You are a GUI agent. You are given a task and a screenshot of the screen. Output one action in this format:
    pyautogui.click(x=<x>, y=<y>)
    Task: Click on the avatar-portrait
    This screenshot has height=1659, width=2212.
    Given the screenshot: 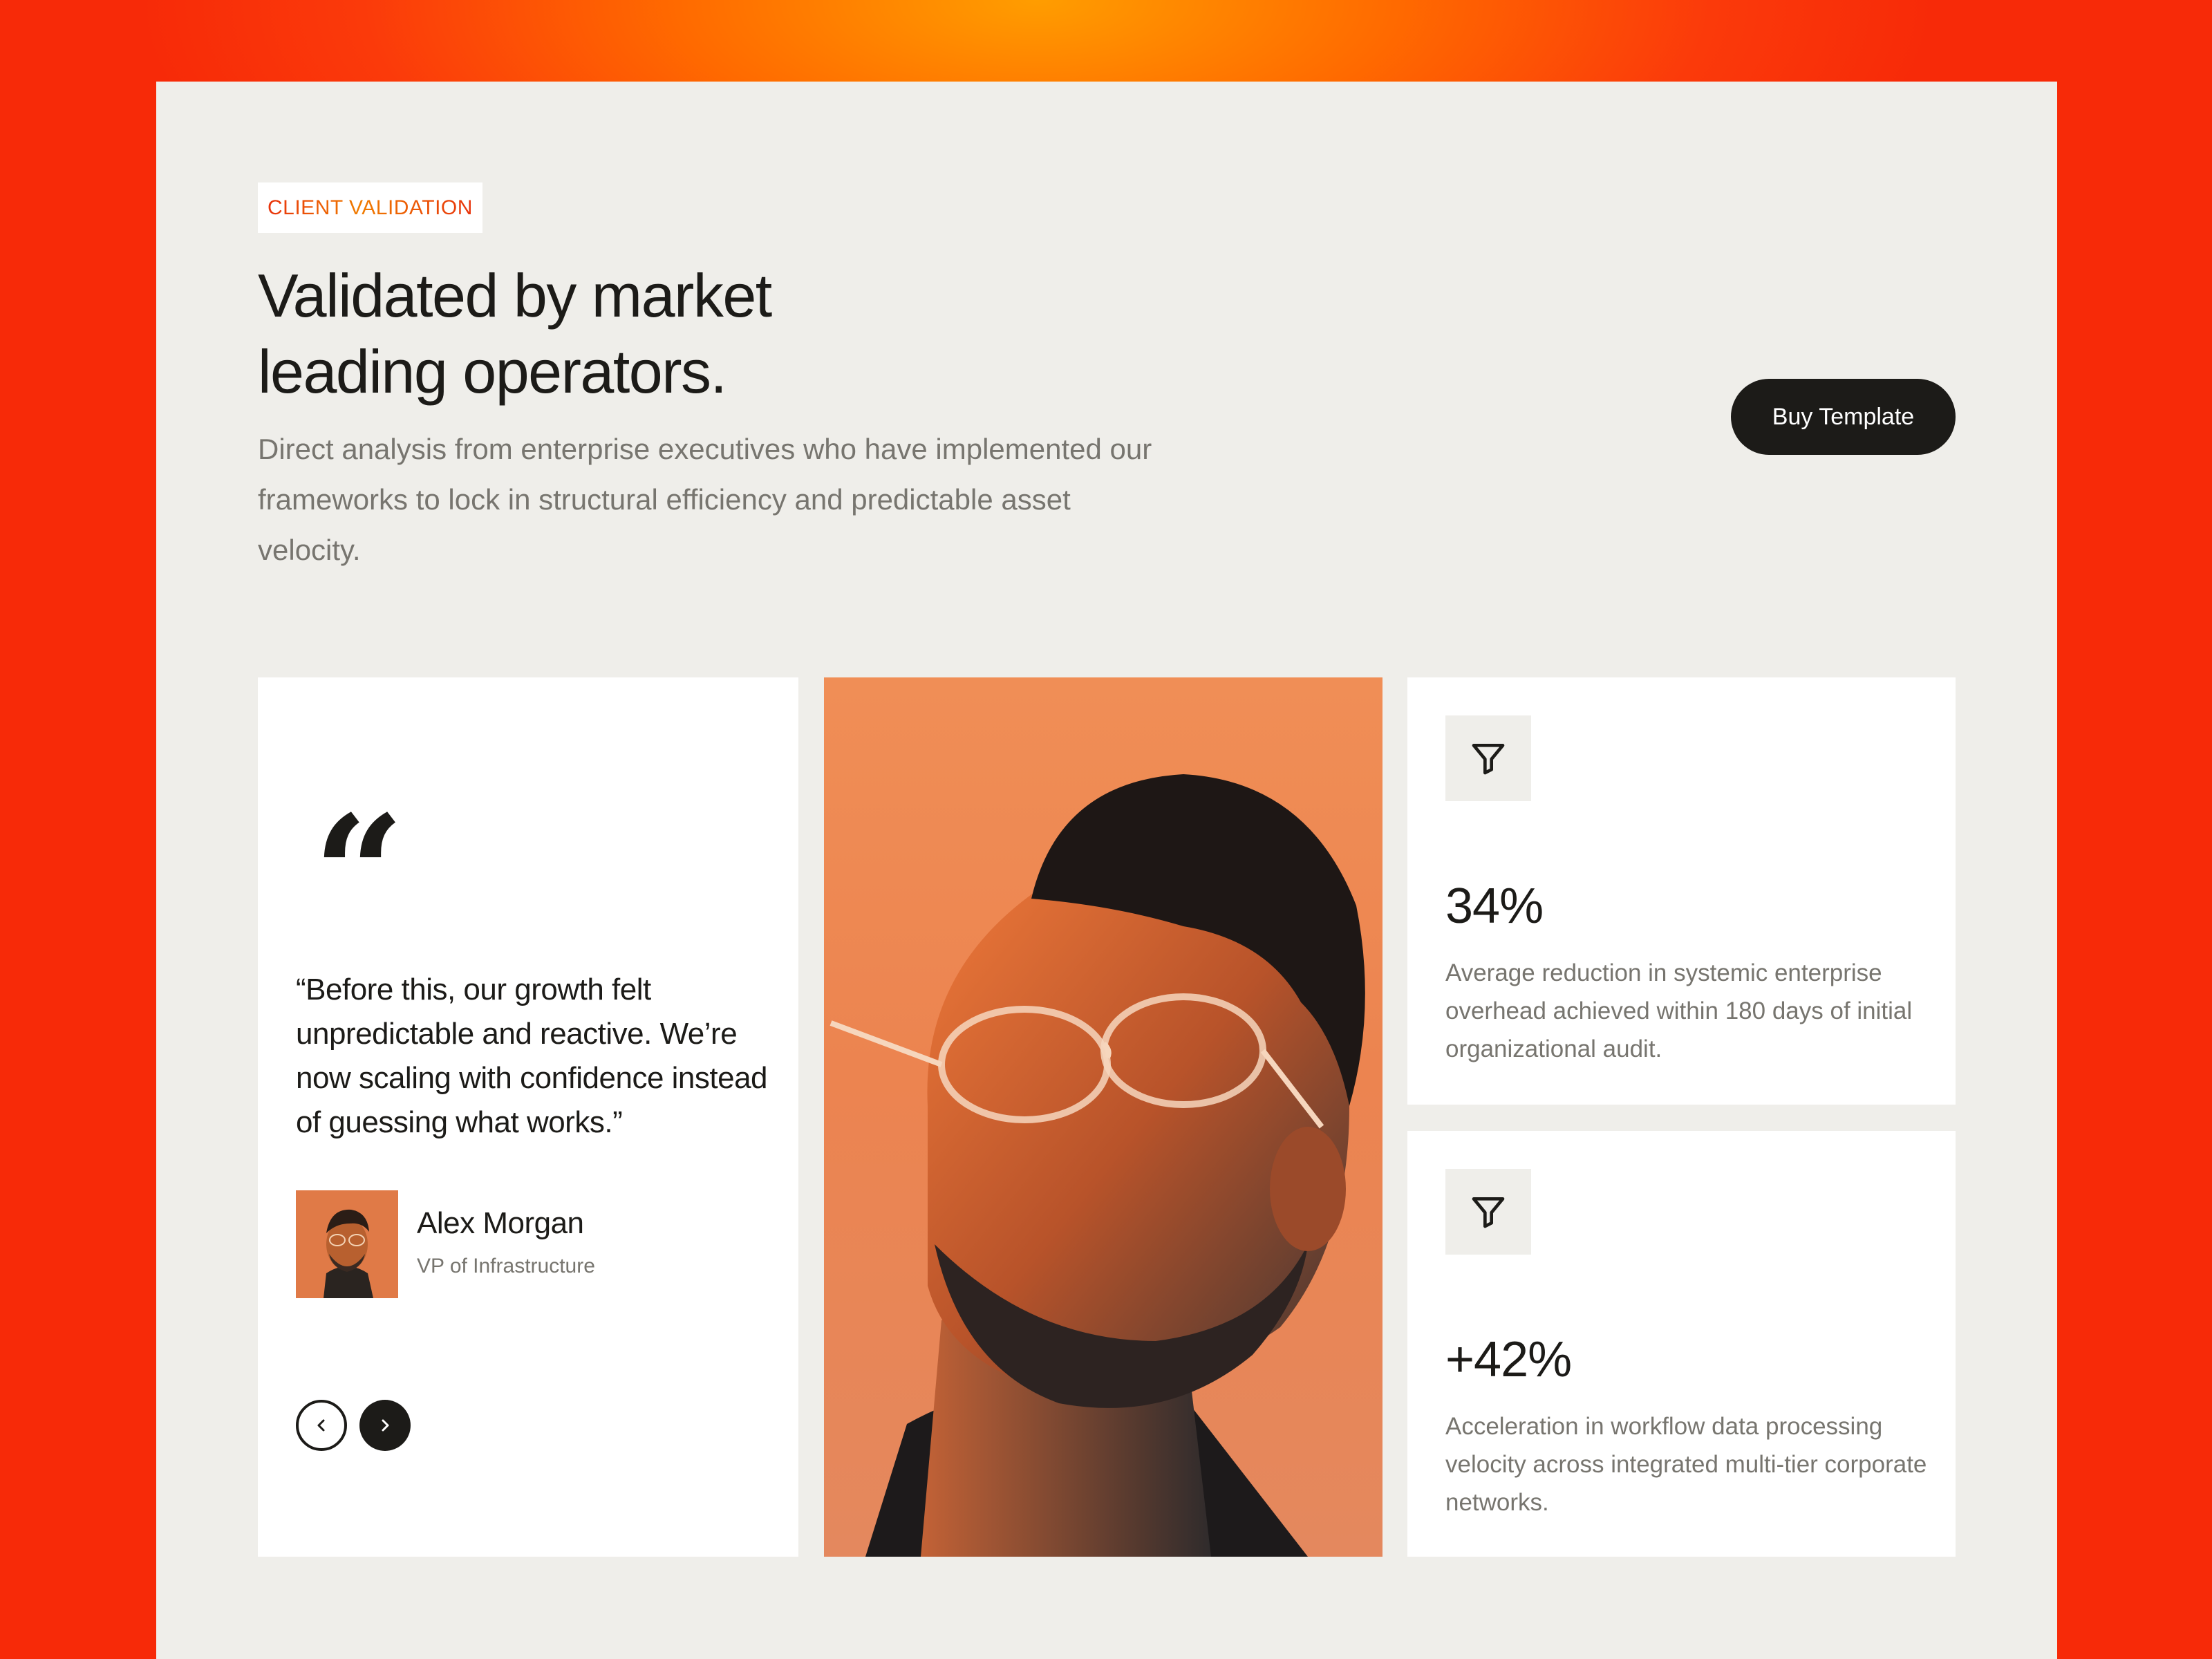 What is the action you would take?
    pyautogui.click(x=347, y=1244)
    